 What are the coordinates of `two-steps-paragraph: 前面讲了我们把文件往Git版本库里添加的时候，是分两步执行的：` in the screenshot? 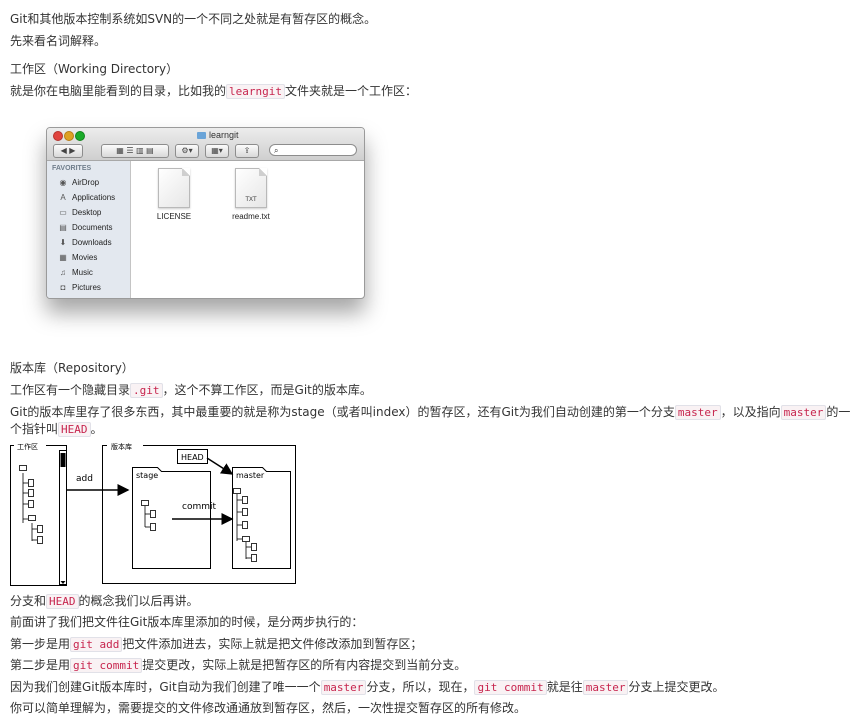 It's located at (187, 622).